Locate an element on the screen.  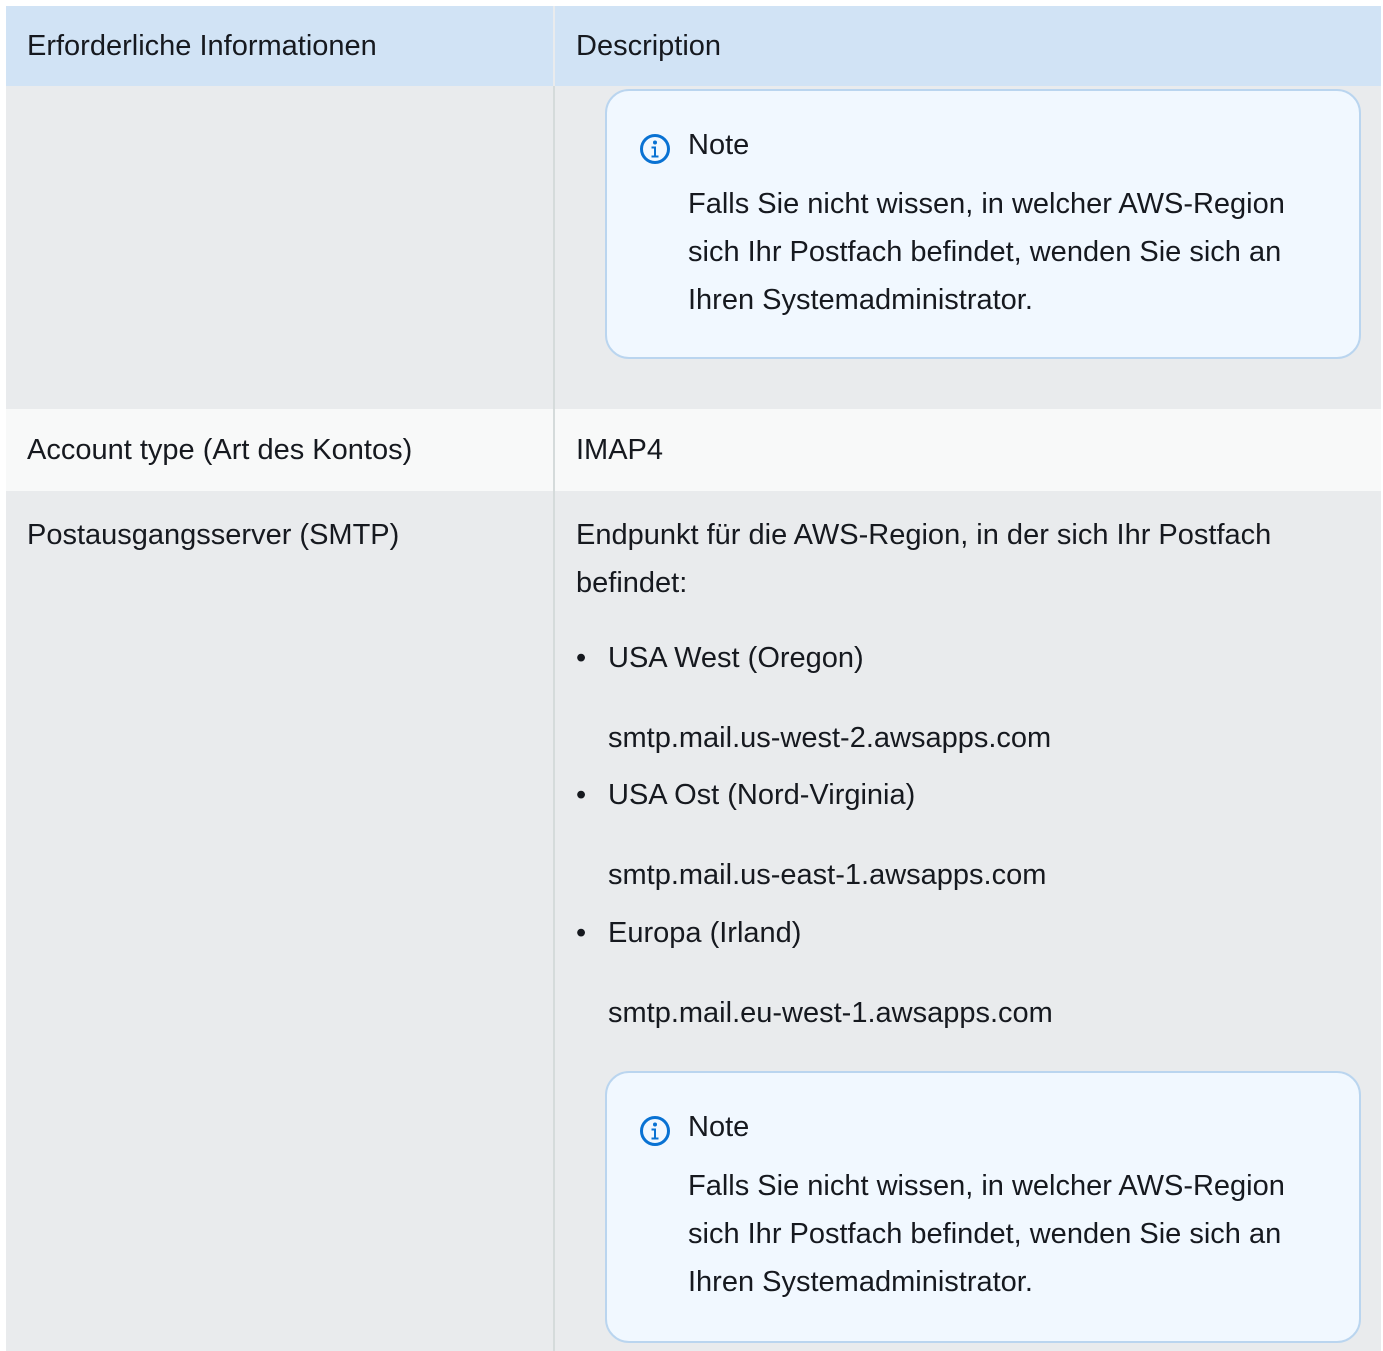
row-label-cell is located at coordinates (280, 247).